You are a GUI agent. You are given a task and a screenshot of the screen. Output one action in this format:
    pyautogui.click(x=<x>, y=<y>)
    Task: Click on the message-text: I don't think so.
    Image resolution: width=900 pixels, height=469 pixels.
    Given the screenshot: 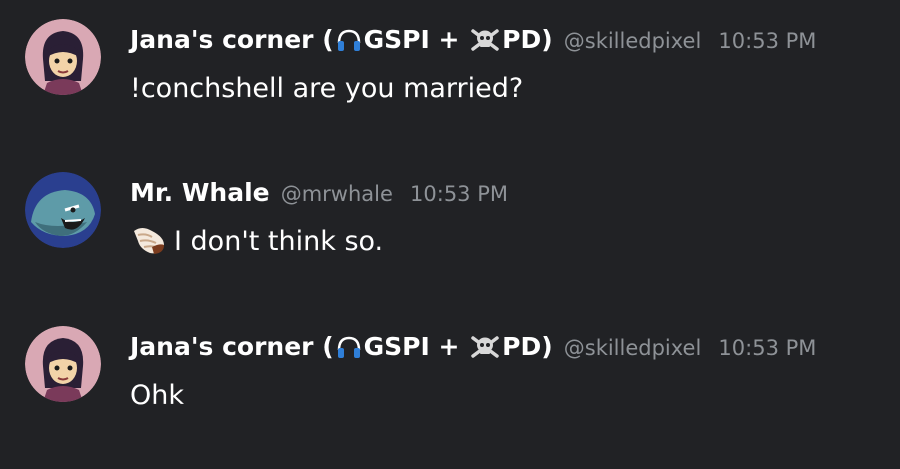 What is the action you would take?
    pyautogui.click(x=279, y=241)
    